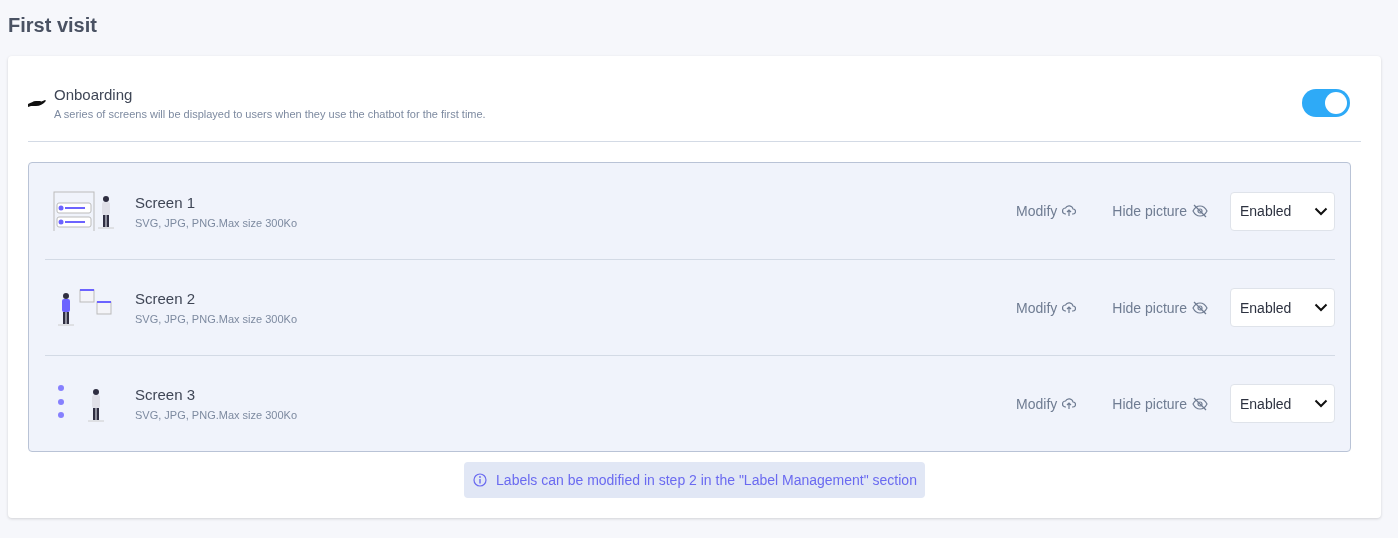 This screenshot has height=538, width=1398. I want to click on page-title: First visit, so click(53, 25).